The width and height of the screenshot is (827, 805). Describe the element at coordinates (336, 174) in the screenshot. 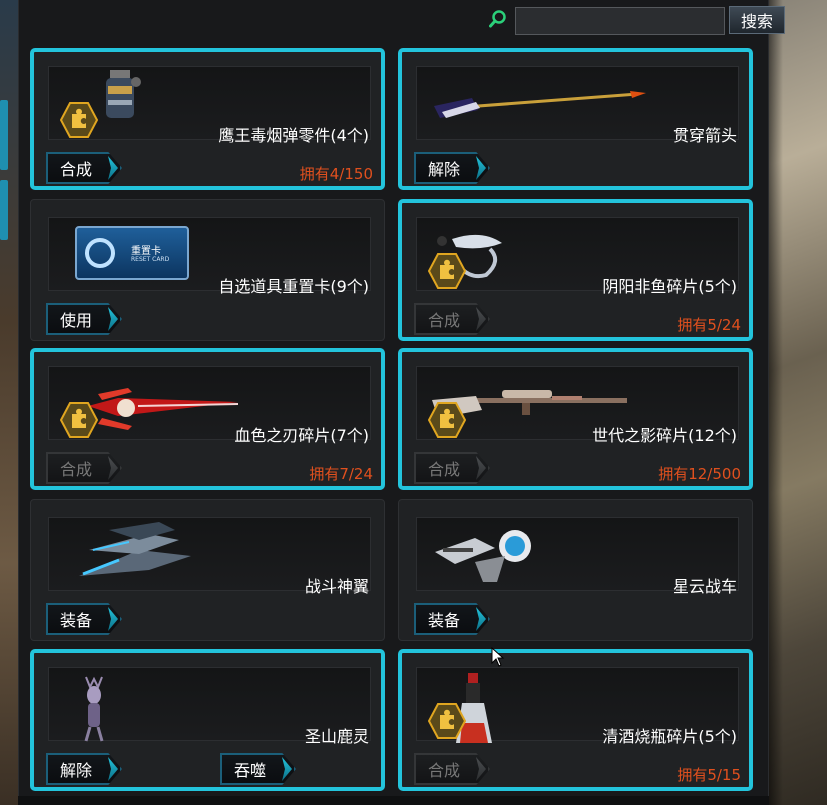

I see `owned-count: 拥有4/150` at that location.